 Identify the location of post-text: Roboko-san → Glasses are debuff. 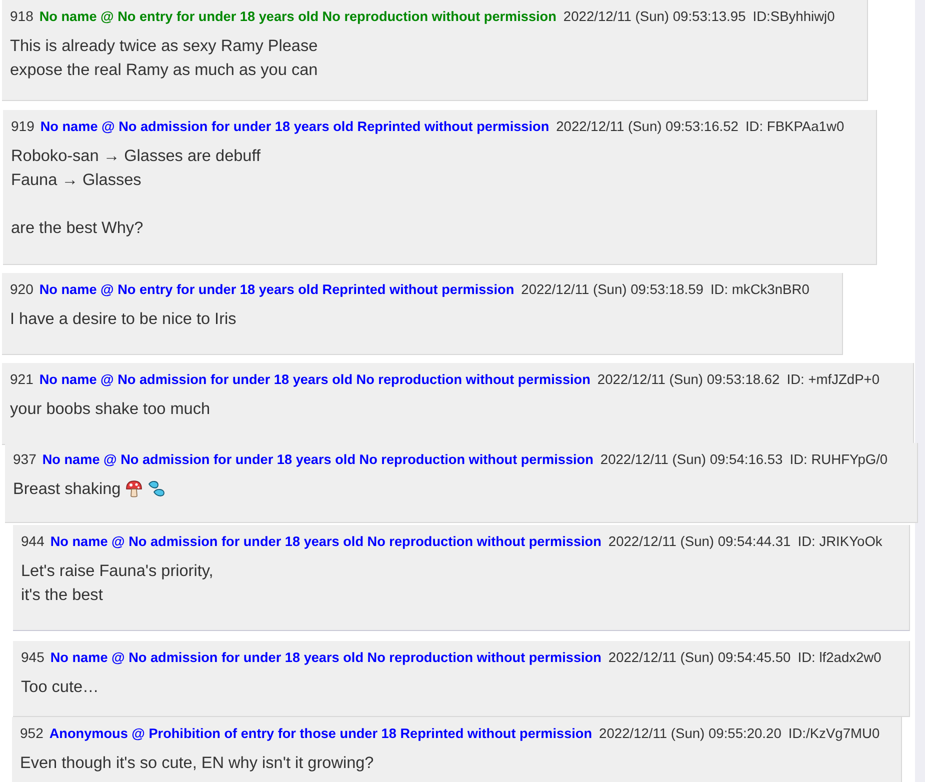
(135, 156).